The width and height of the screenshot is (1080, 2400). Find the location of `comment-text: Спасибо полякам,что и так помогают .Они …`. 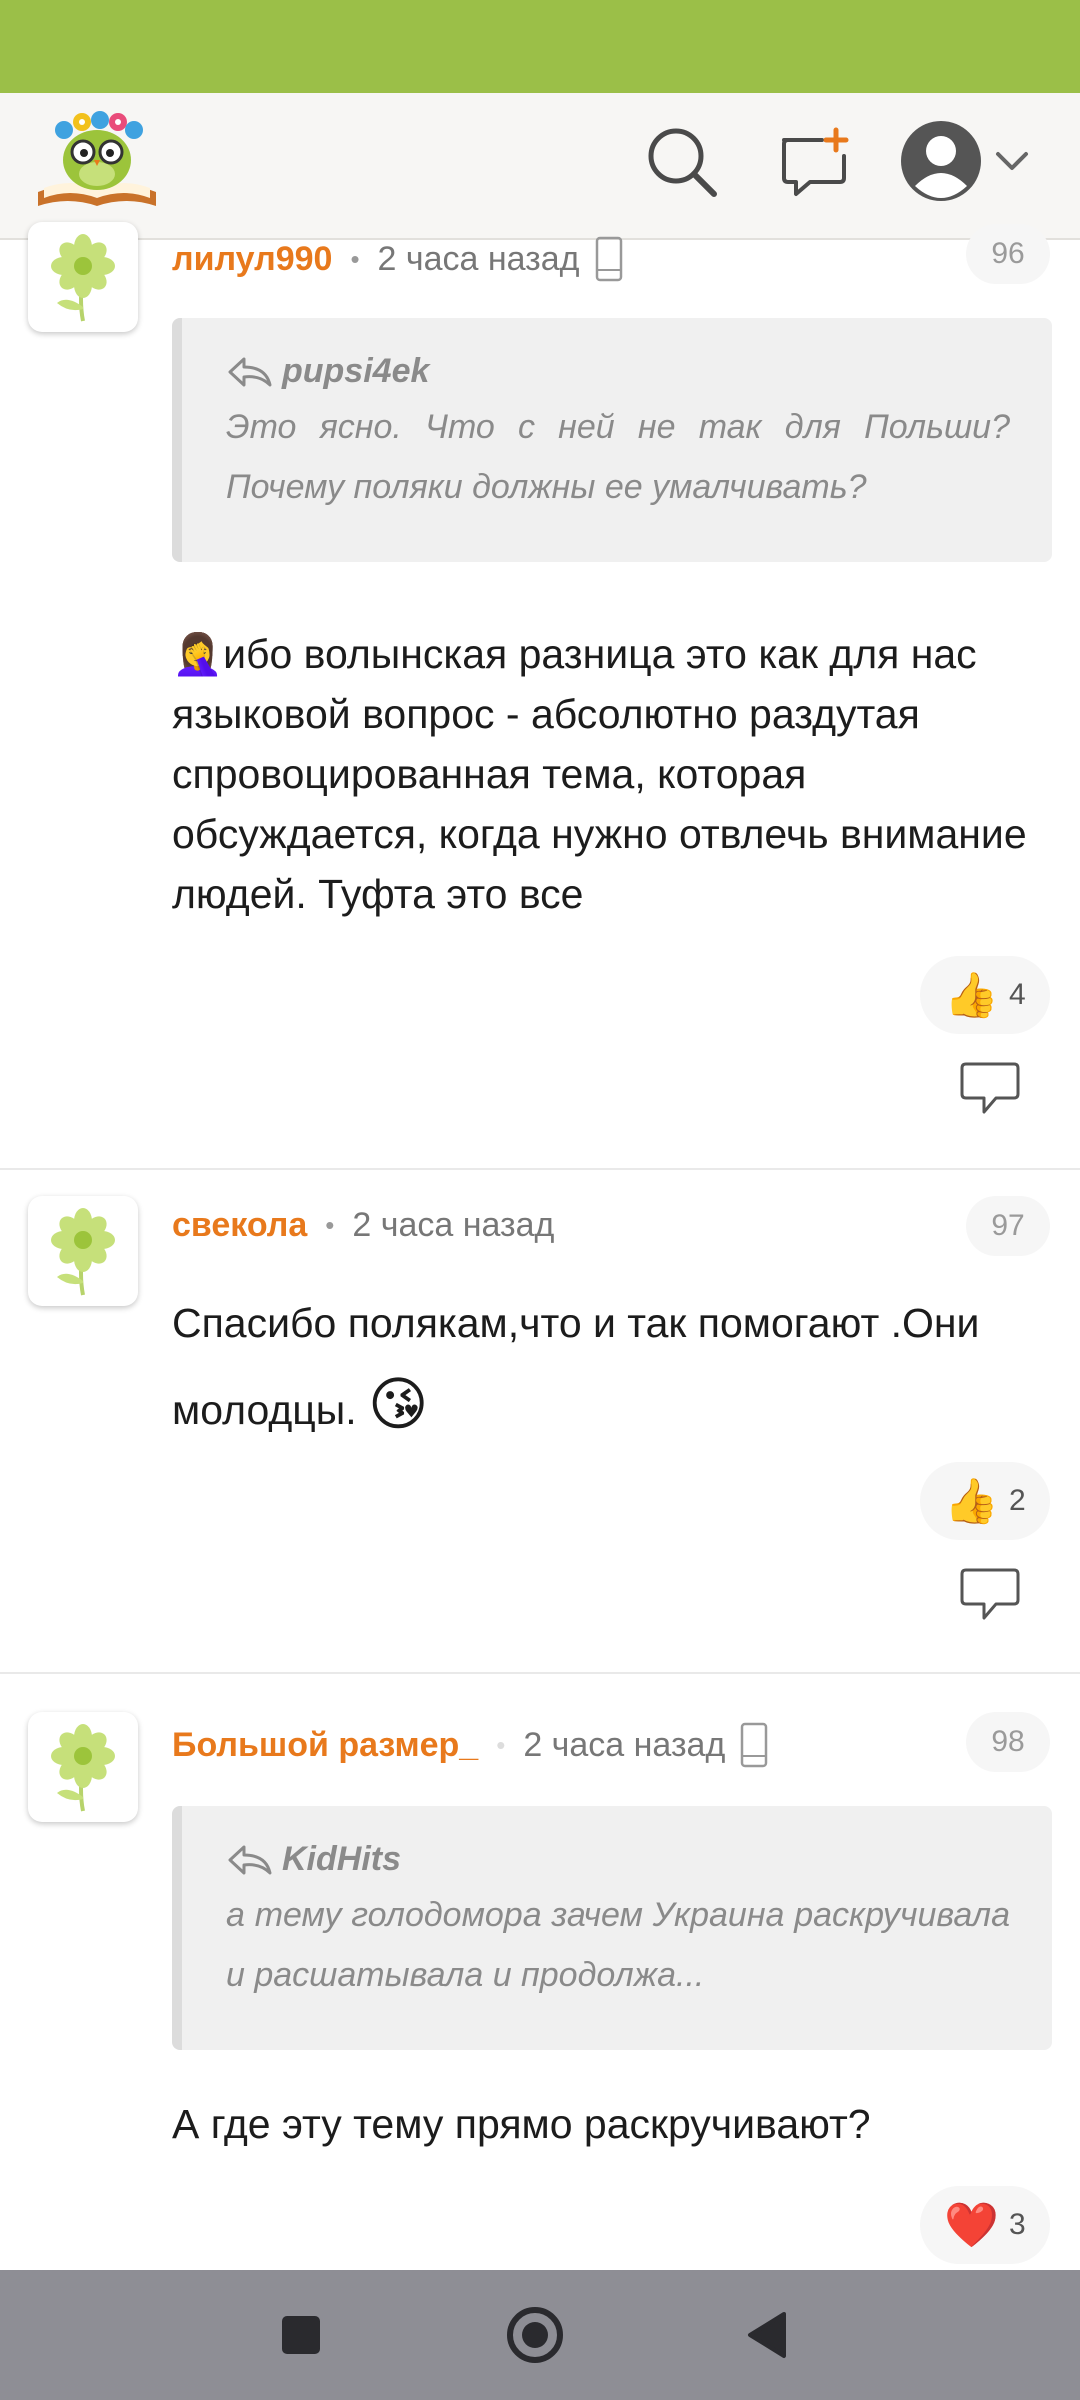

comment-text: Спасибо полякам,что и так помогают .Они … is located at coordinates (576, 1368).